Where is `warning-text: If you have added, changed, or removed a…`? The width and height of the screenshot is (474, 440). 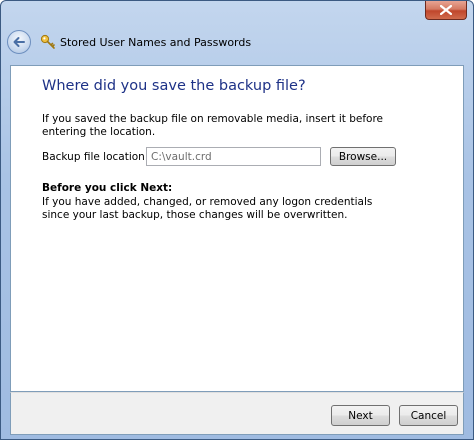
warning-text: If you have added, changed, or removed a… is located at coordinates (207, 208).